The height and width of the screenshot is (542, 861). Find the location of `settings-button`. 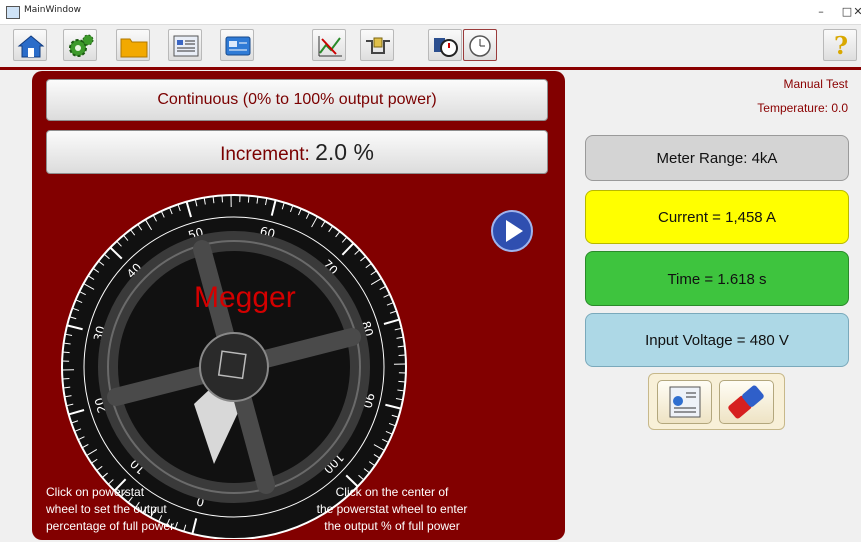

settings-button is located at coordinates (80, 45).